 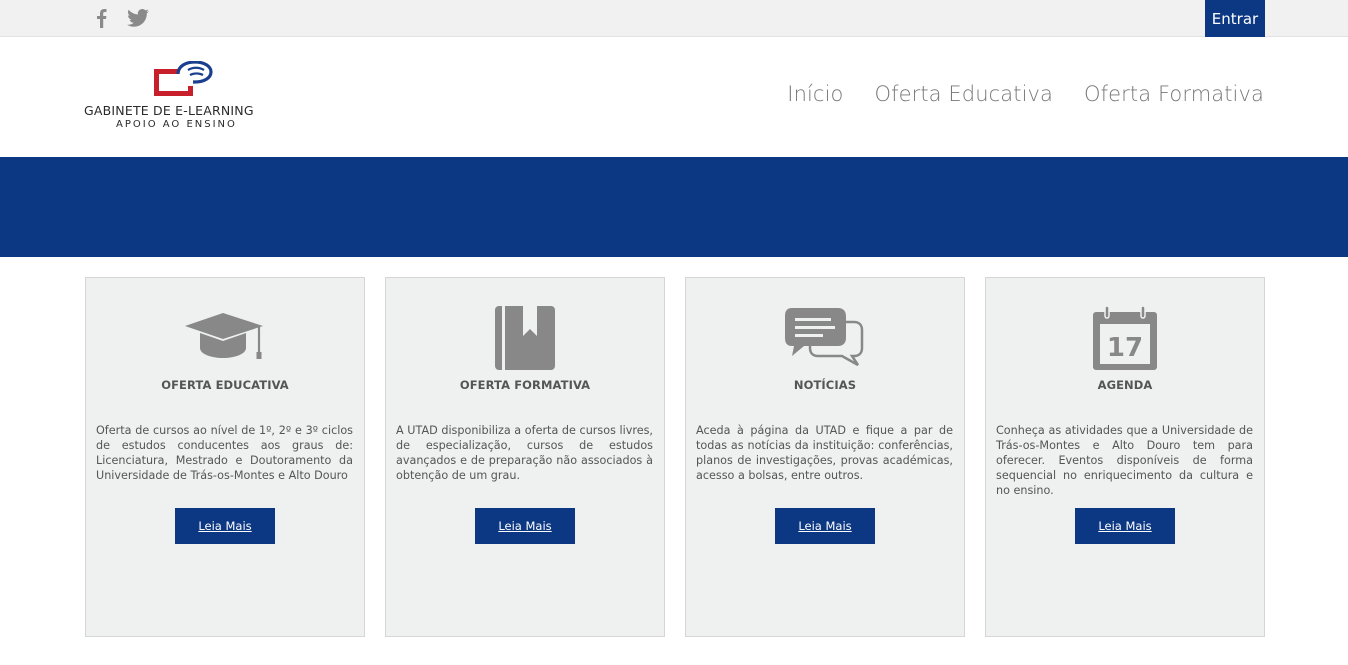 What do you see at coordinates (825, 385) in the screenshot?
I see `card-title: NOTÍCIAS` at bounding box center [825, 385].